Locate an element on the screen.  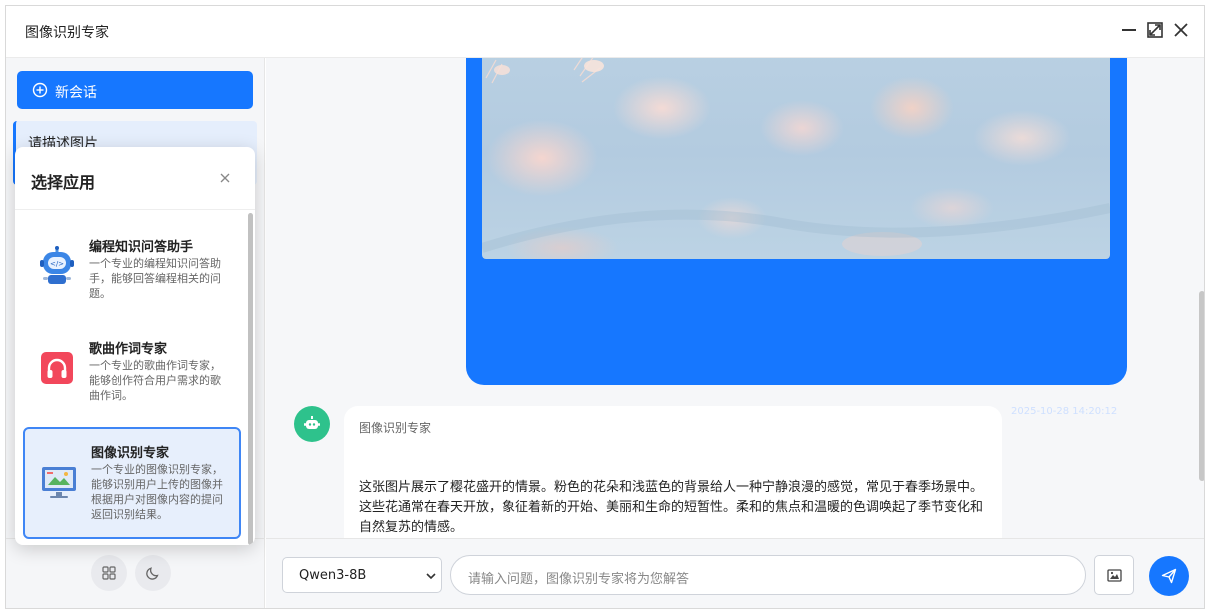
apps-grid-button is located at coordinates (109, 573).